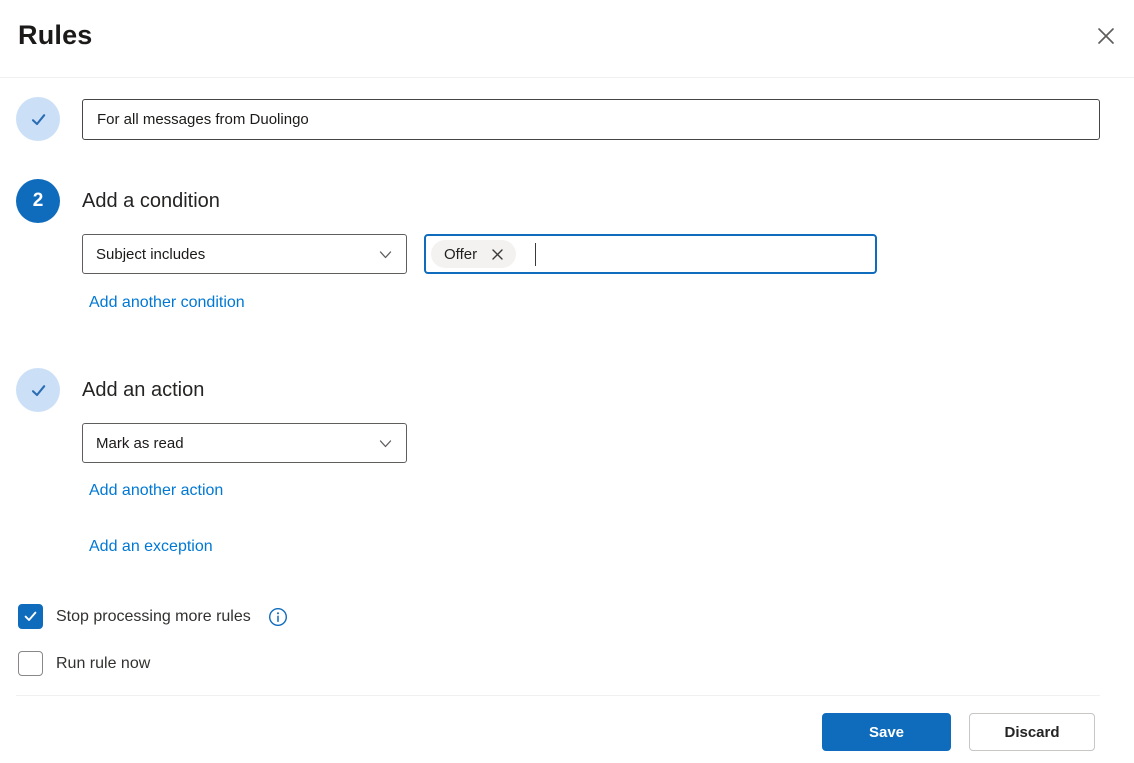 The width and height of the screenshot is (1134, 763). I want to click on condition-type-value: Subject includes, so click(151, 254).